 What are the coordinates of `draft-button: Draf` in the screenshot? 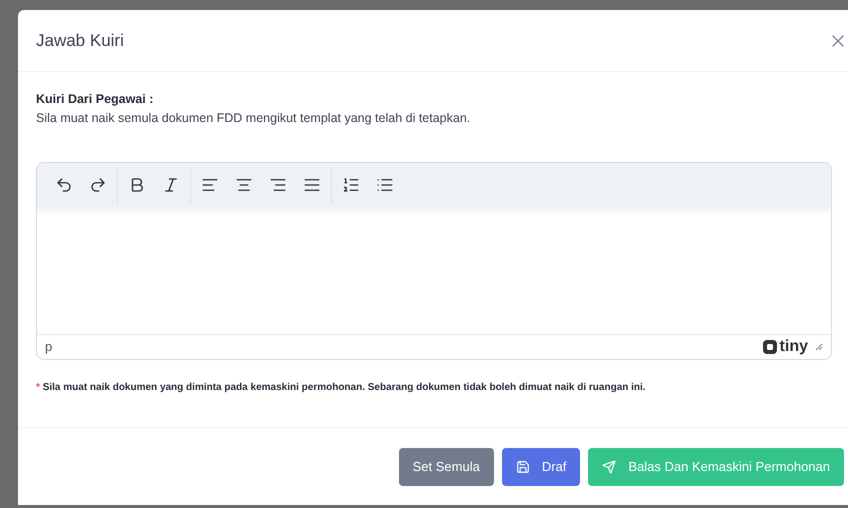 It's located at (541, 467).